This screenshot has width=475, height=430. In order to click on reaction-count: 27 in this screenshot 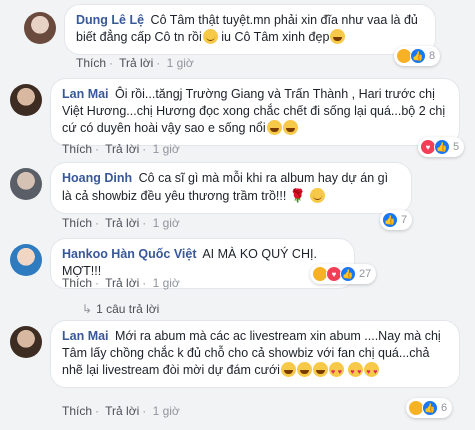, I will do `click(365, 274)`.